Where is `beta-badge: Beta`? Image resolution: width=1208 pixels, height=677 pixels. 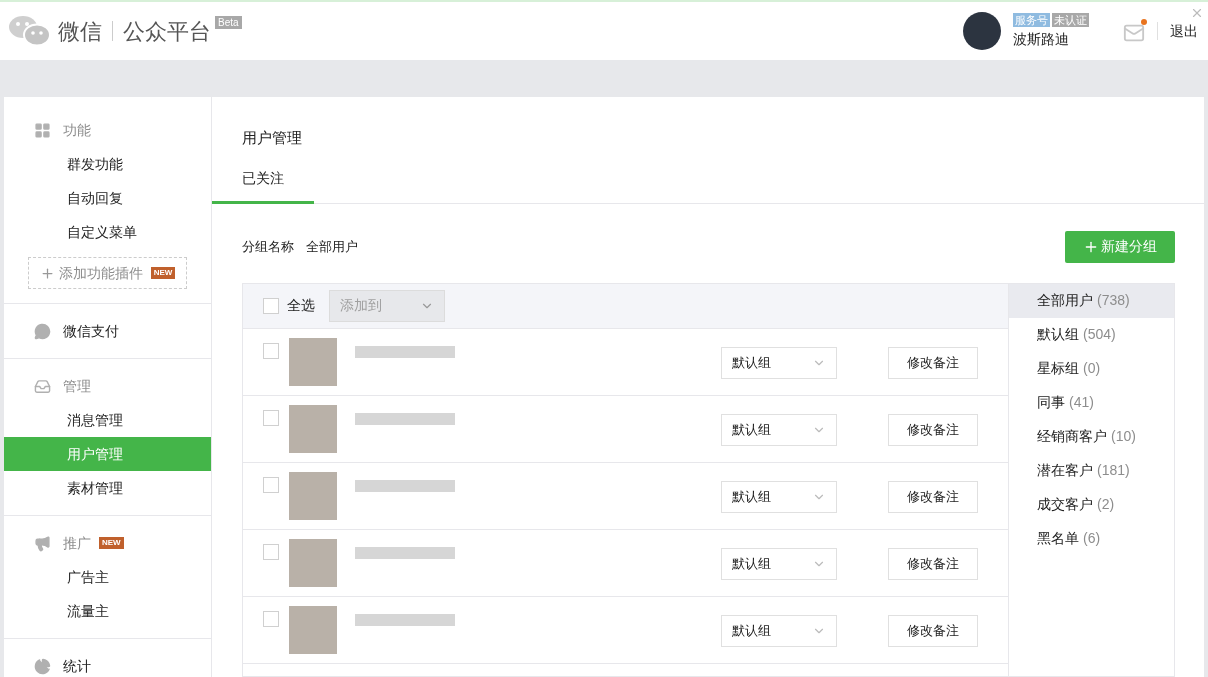
beta-badge: Beta is located at coordinates (228, 22).